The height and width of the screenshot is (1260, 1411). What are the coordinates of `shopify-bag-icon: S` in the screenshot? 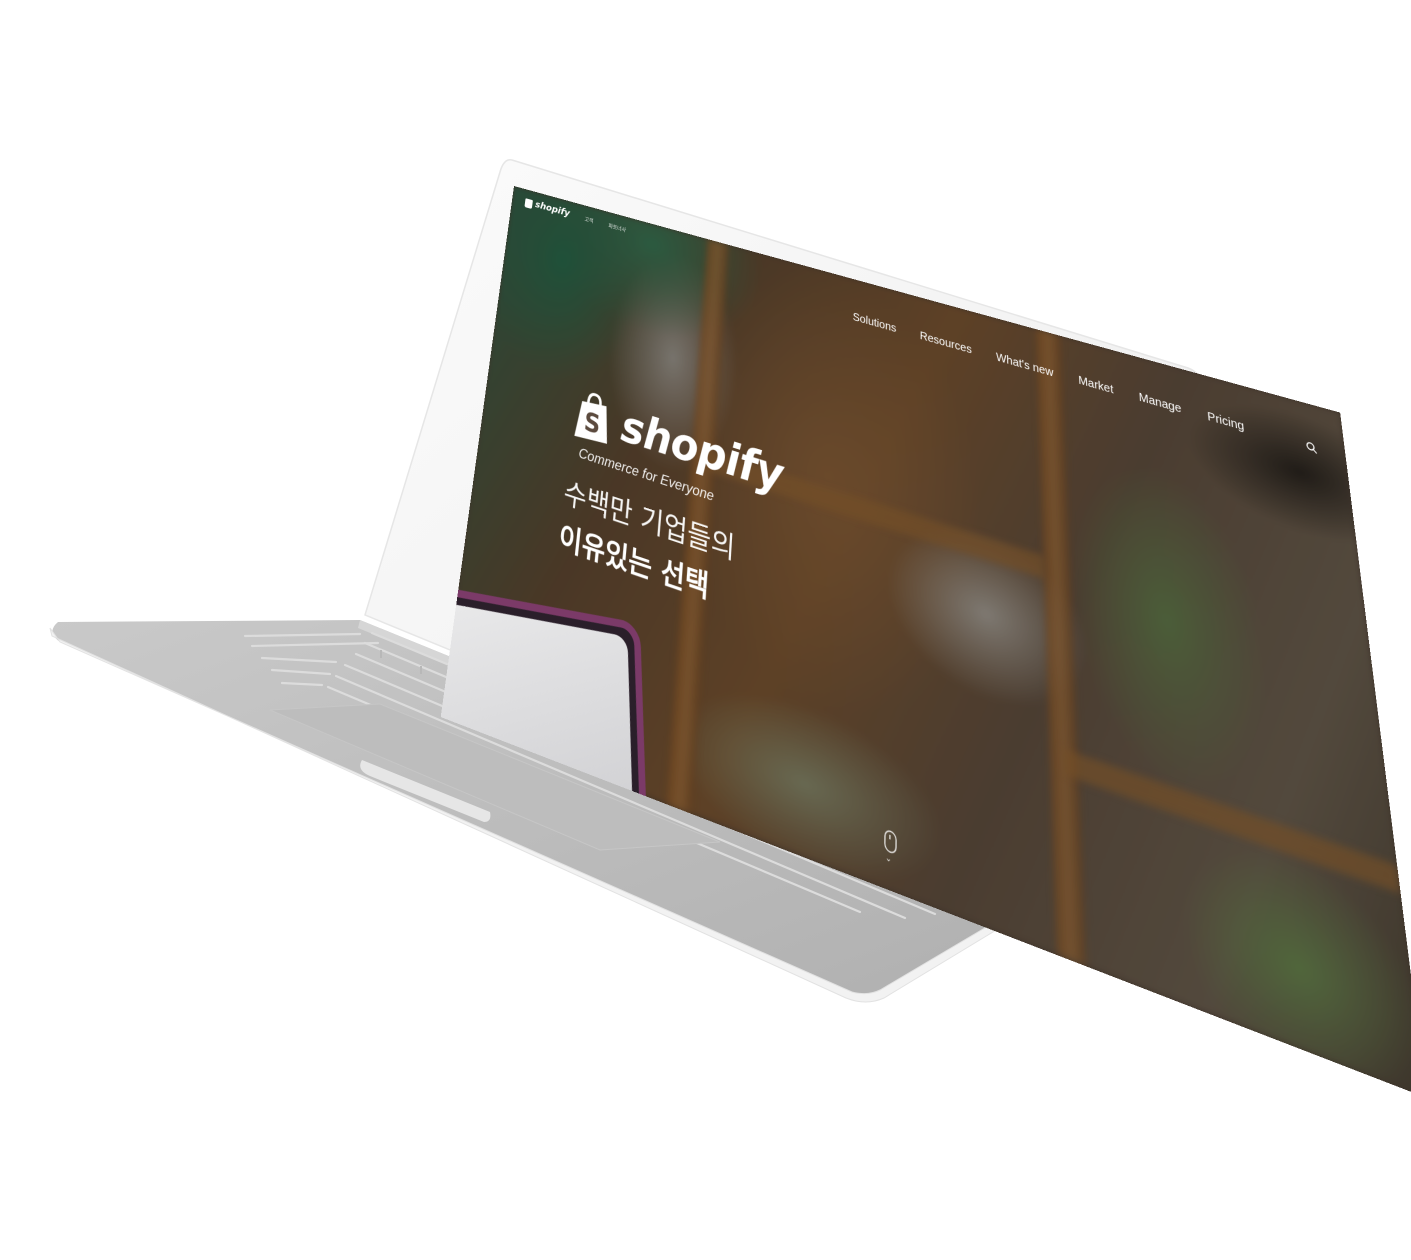 It's located at (592, 416).